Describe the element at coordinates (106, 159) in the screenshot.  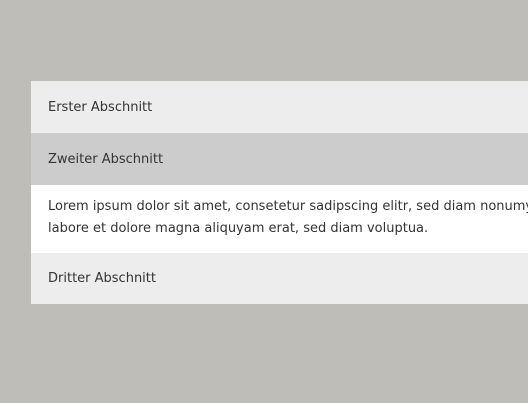
I see `accordion-header-label: Zweiter Abschnitt` at that location.